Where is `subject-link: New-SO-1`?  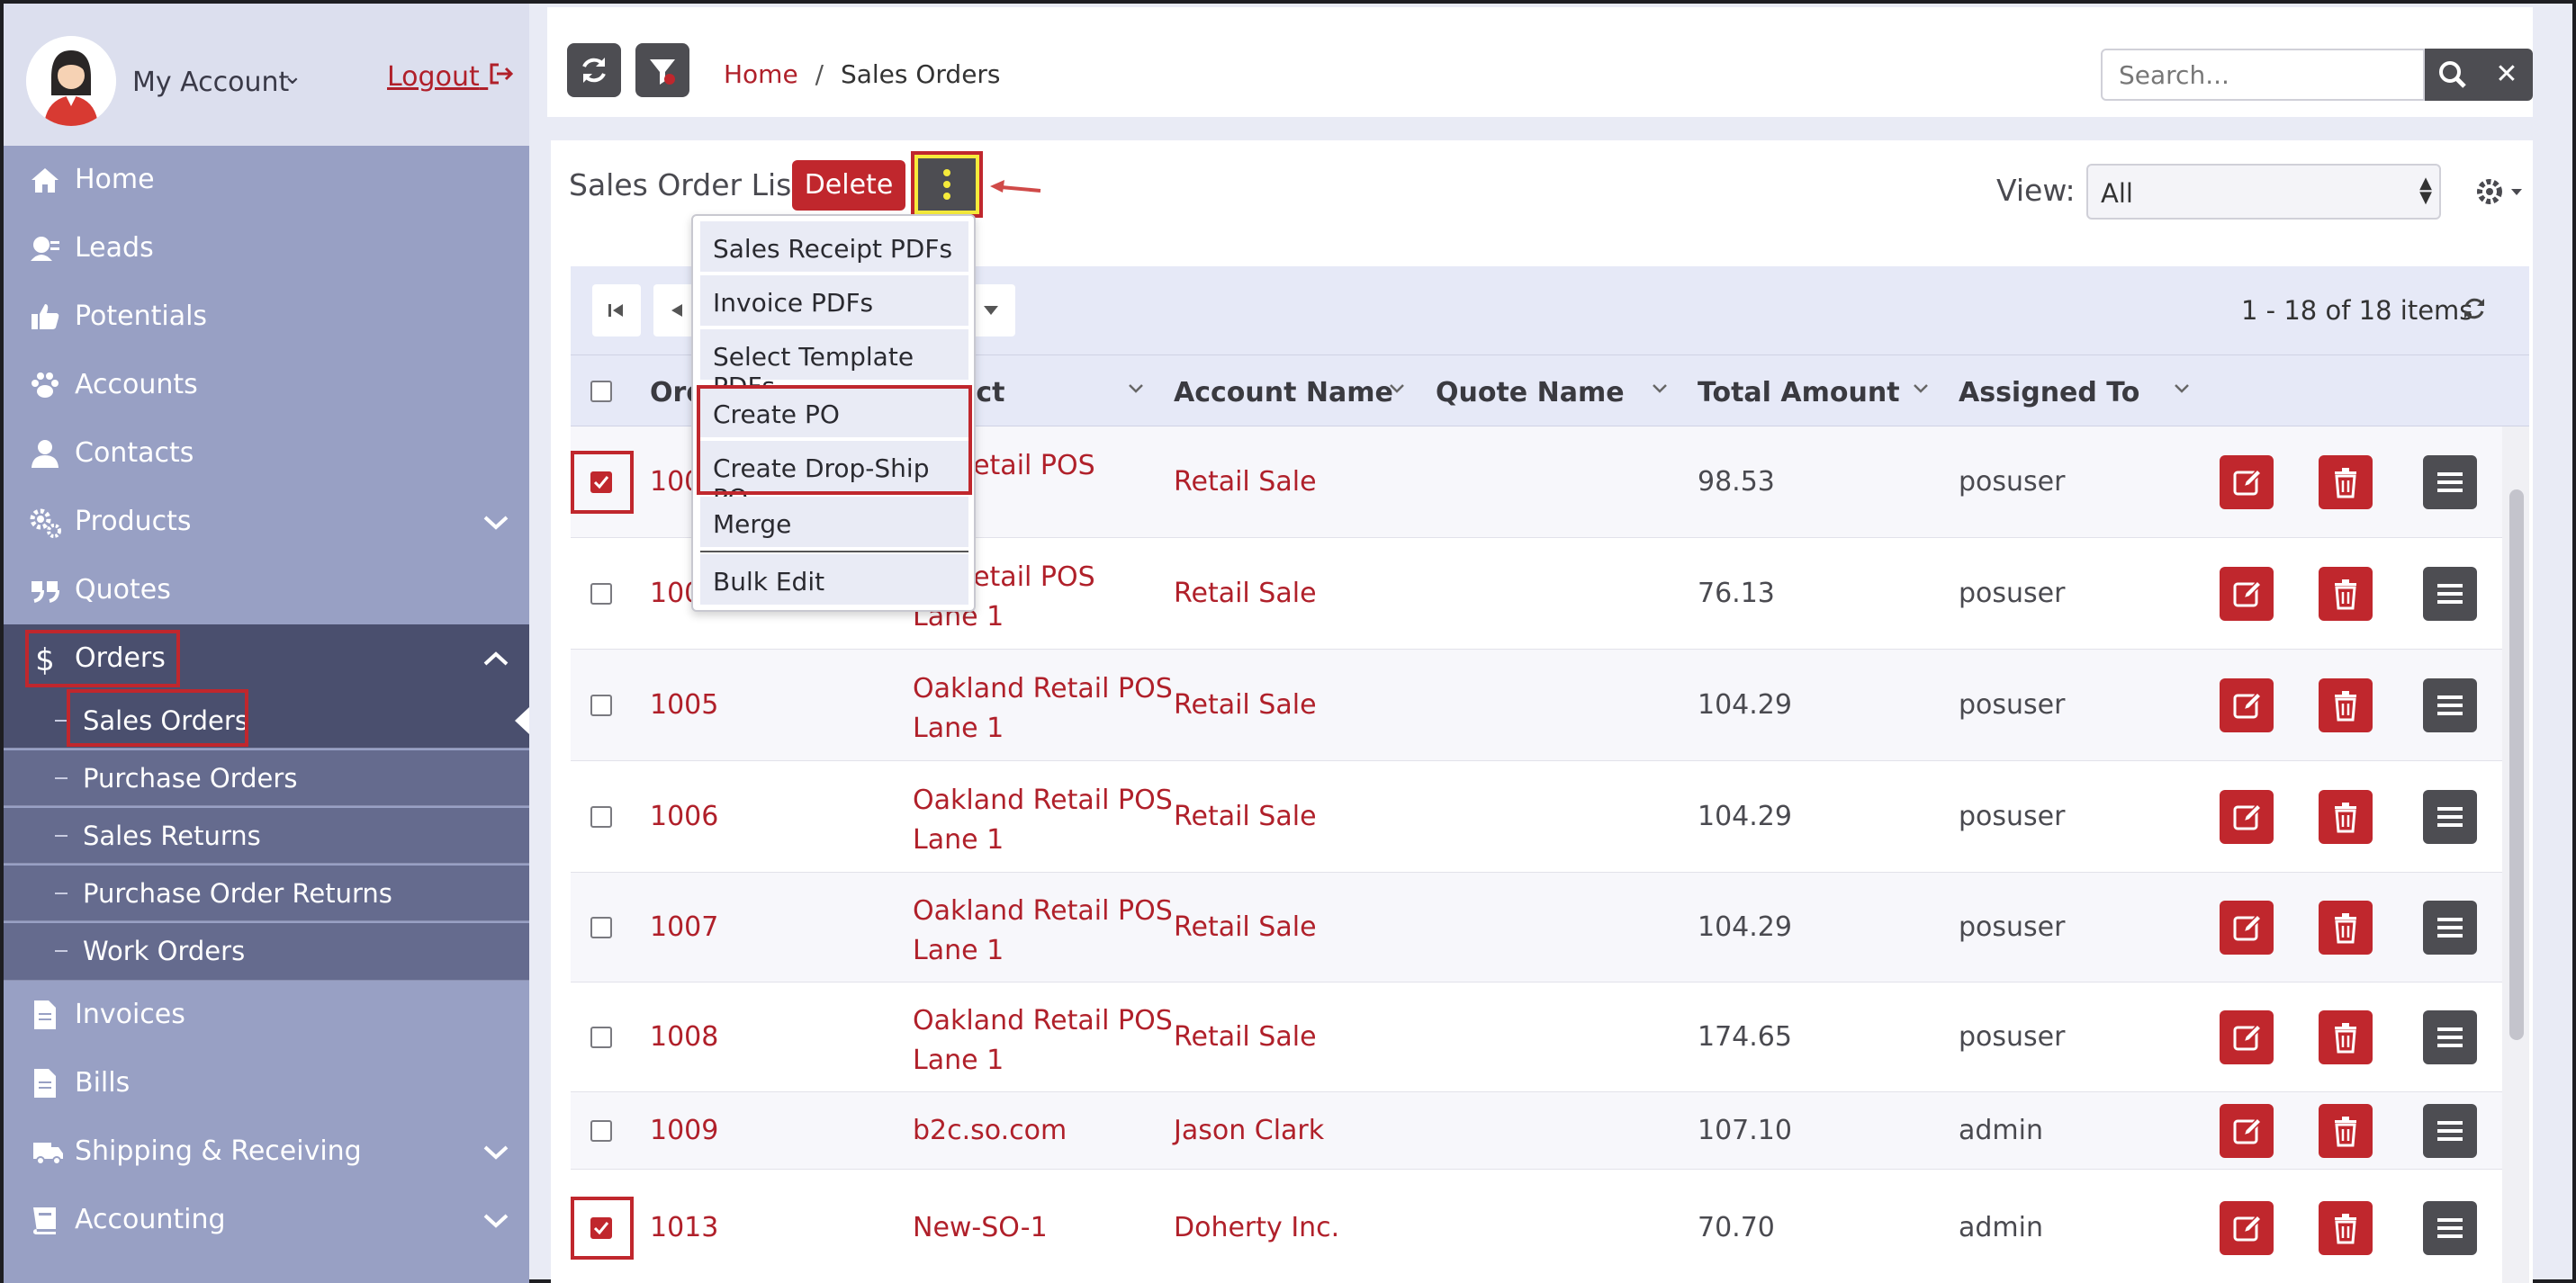
subject-link: New-SO-1 is located at coordinates (980, 1227).